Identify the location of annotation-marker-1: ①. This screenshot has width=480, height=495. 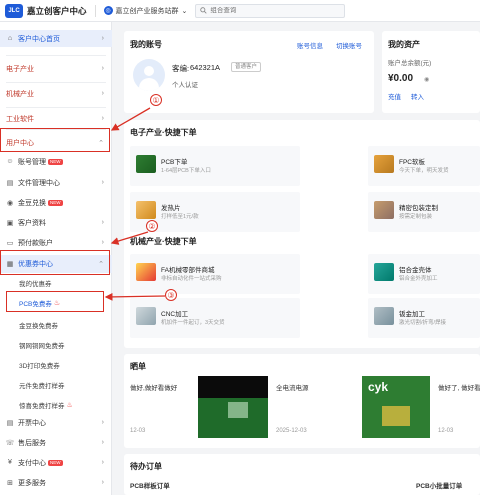
(156, 100).